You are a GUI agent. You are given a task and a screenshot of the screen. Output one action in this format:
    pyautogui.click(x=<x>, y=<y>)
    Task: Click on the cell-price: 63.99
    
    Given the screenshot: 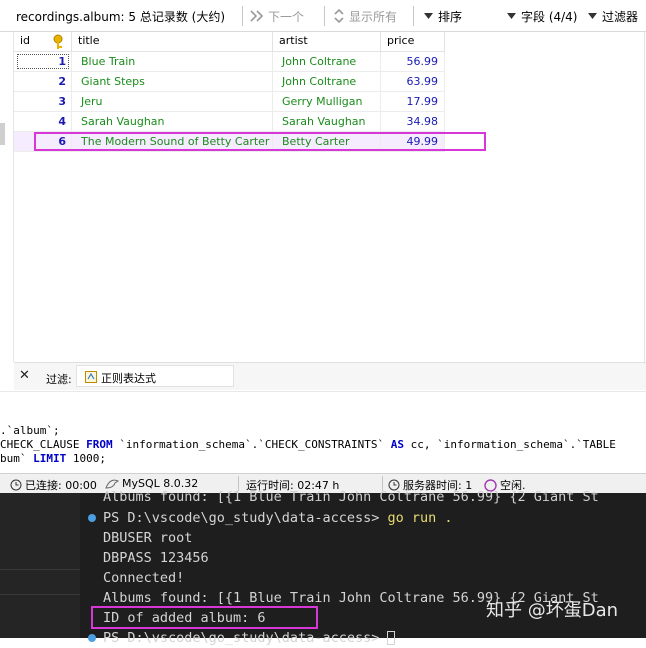 What is the action you would take?
    pyautogui.click(x=413, y=82)
    